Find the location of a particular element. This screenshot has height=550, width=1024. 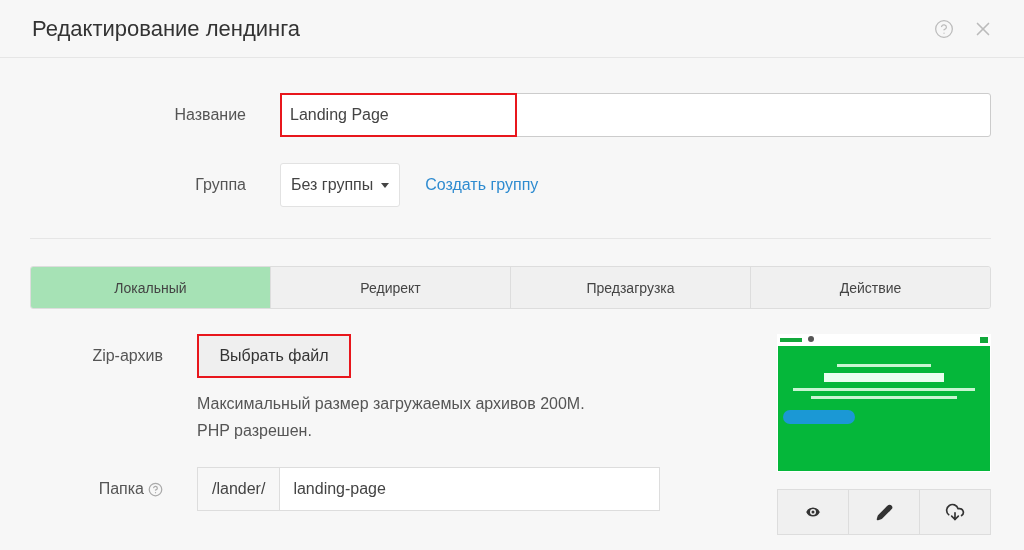

field-label: Zip-архив is located at coordinates (127, 356).